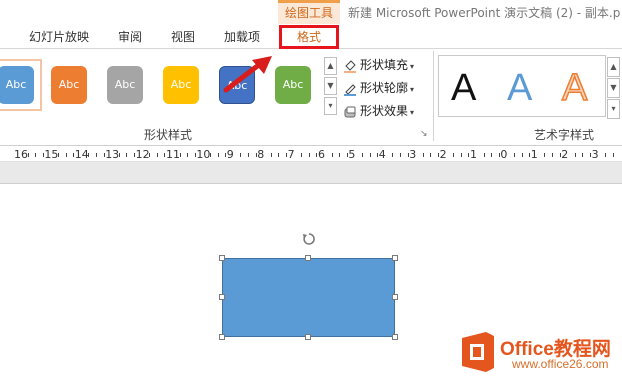 This screenshot has height=382, width=622. What do you see at coordinates (81, 154) in the screenshot?
I see `ruler-label: 14` at bounding box center [81, 154].